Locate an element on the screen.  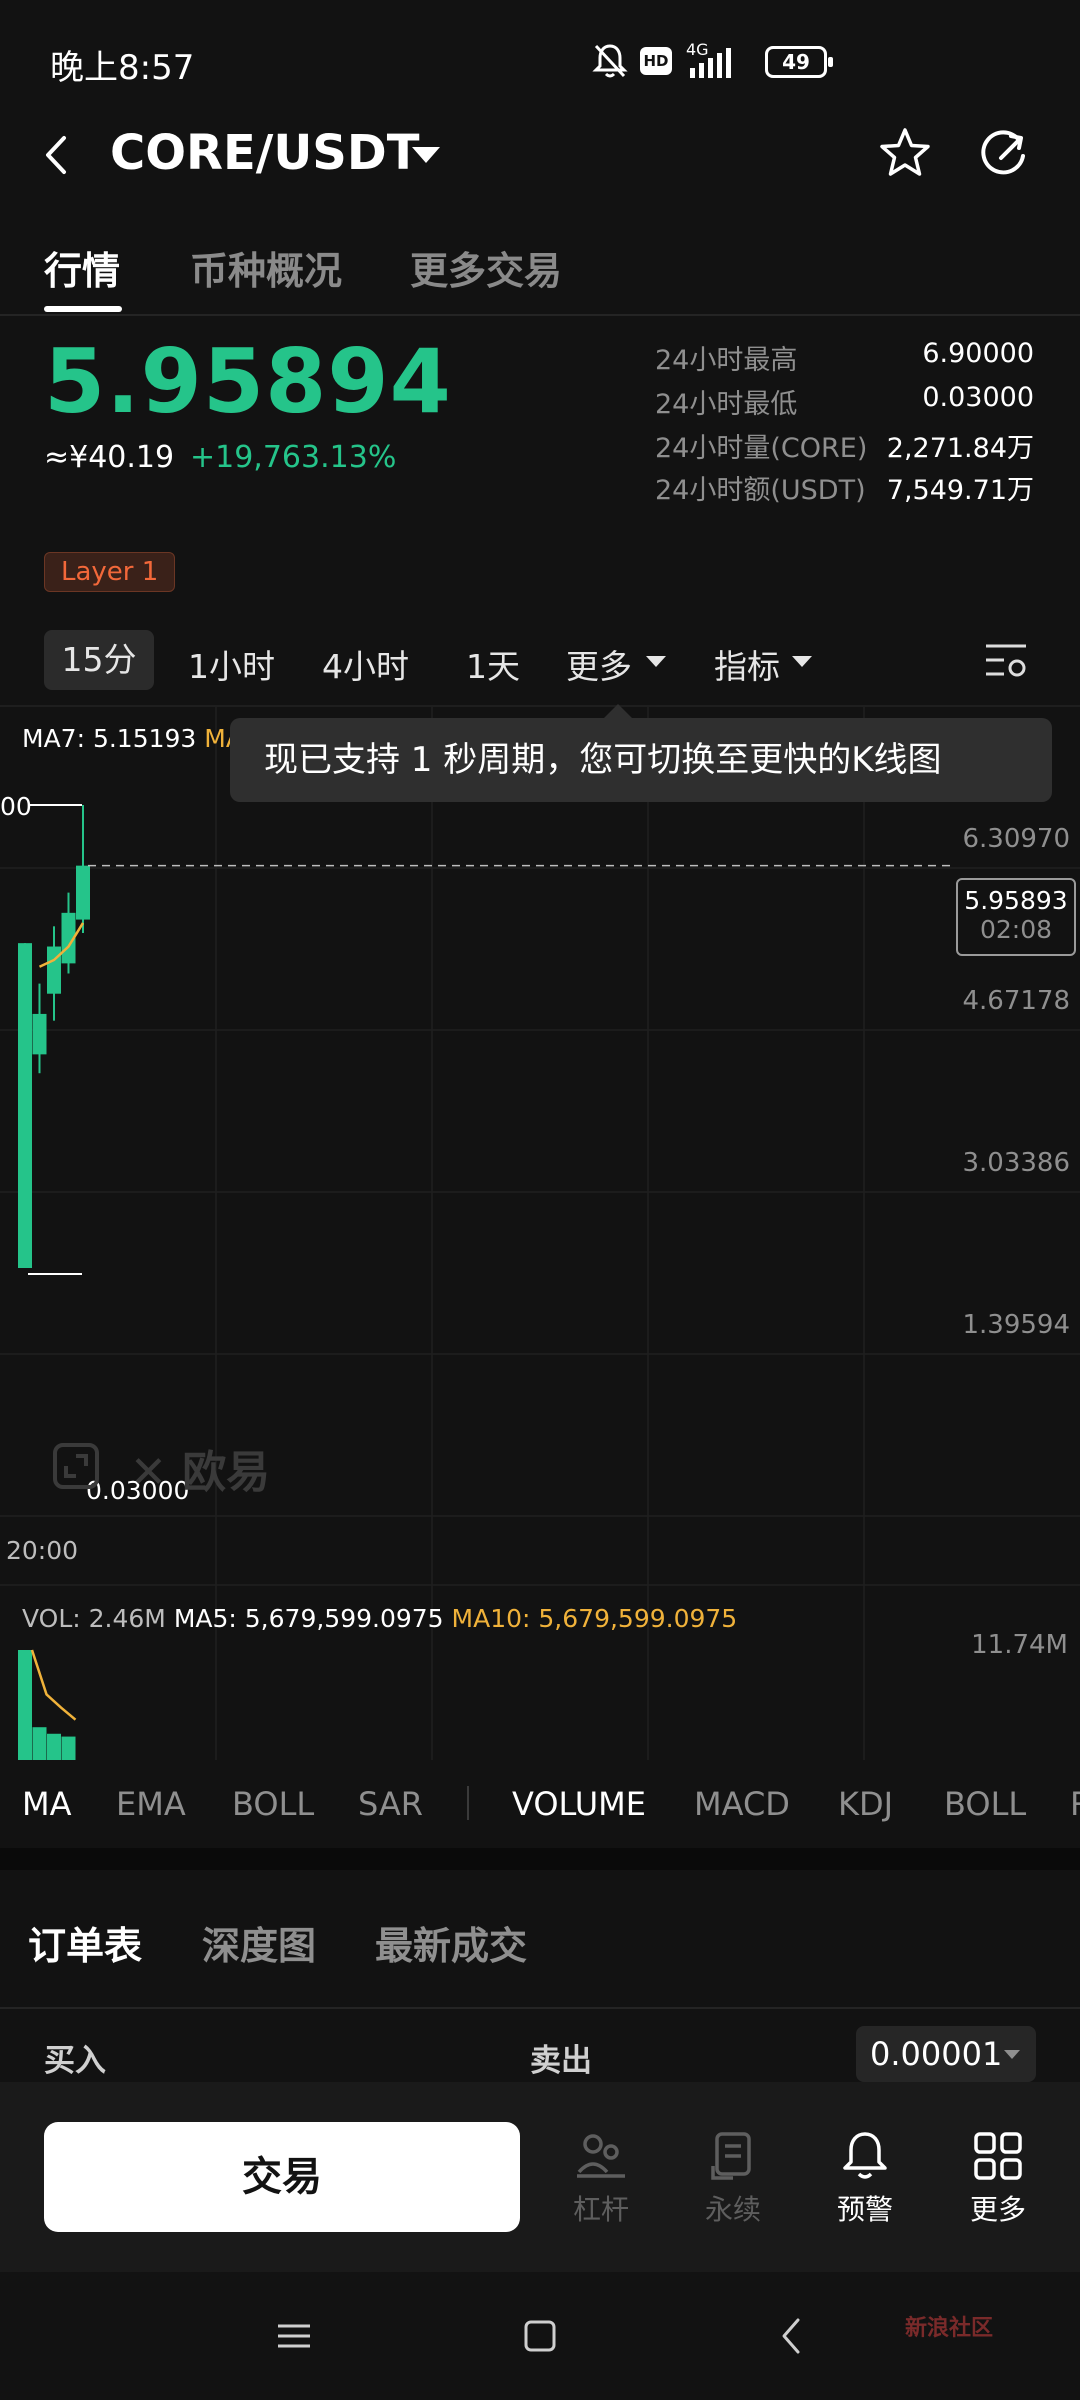
trade-button: 交易 is located at coordinates (282, 2177).